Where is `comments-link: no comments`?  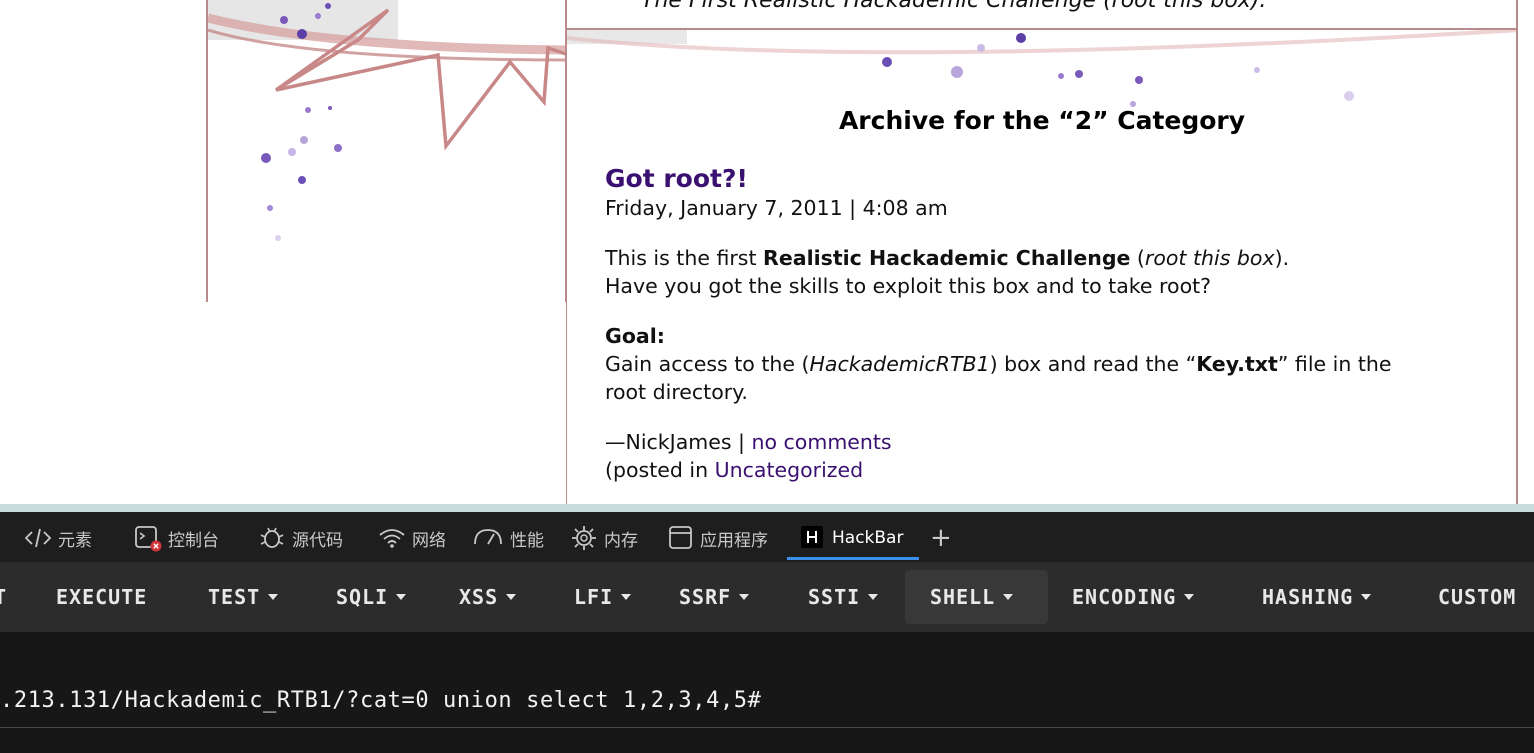
comments-link: no comments is located at coordinates (821, 442).